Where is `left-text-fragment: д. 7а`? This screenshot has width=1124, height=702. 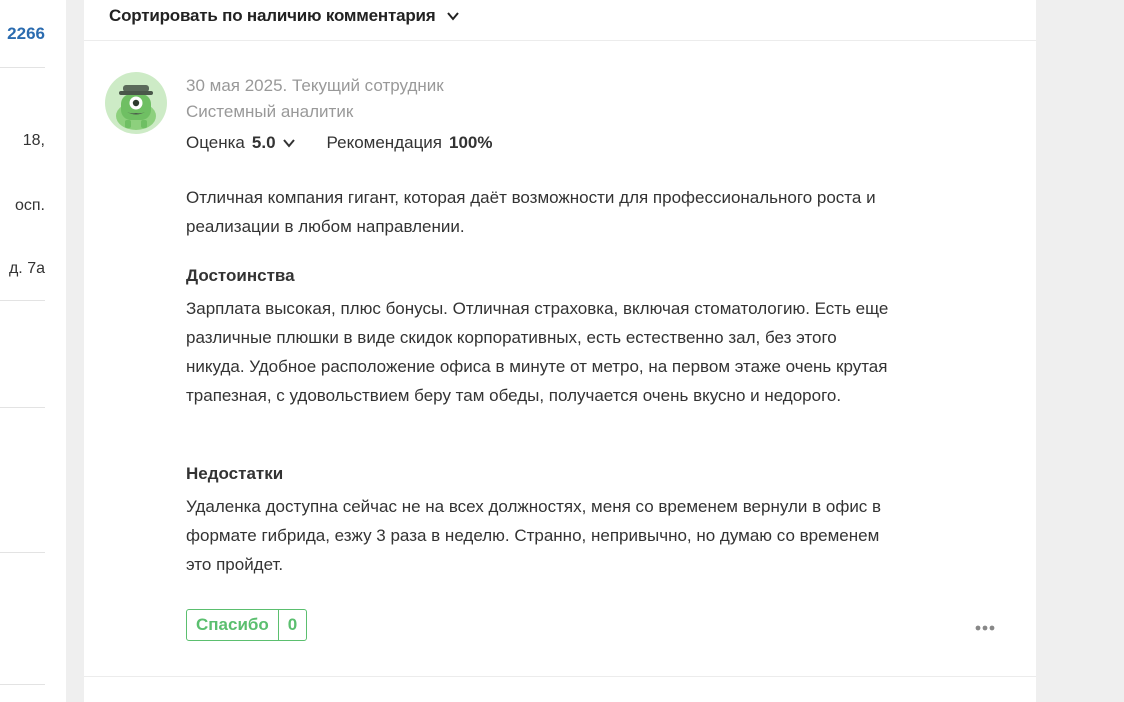
left-text-fragment: д. 7а is located at coordinates (26, 268).